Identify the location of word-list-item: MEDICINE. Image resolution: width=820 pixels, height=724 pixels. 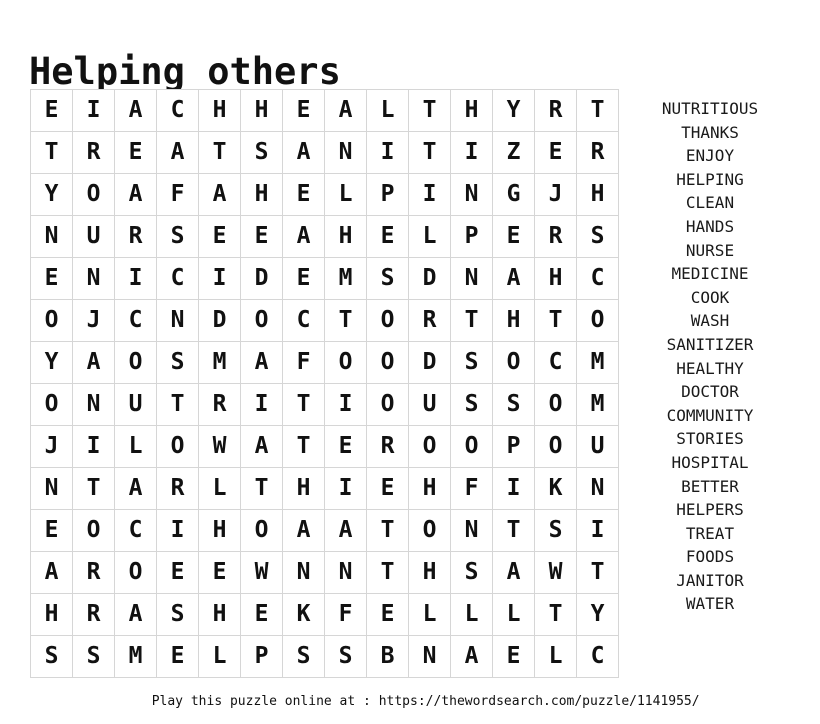
(710, 274).